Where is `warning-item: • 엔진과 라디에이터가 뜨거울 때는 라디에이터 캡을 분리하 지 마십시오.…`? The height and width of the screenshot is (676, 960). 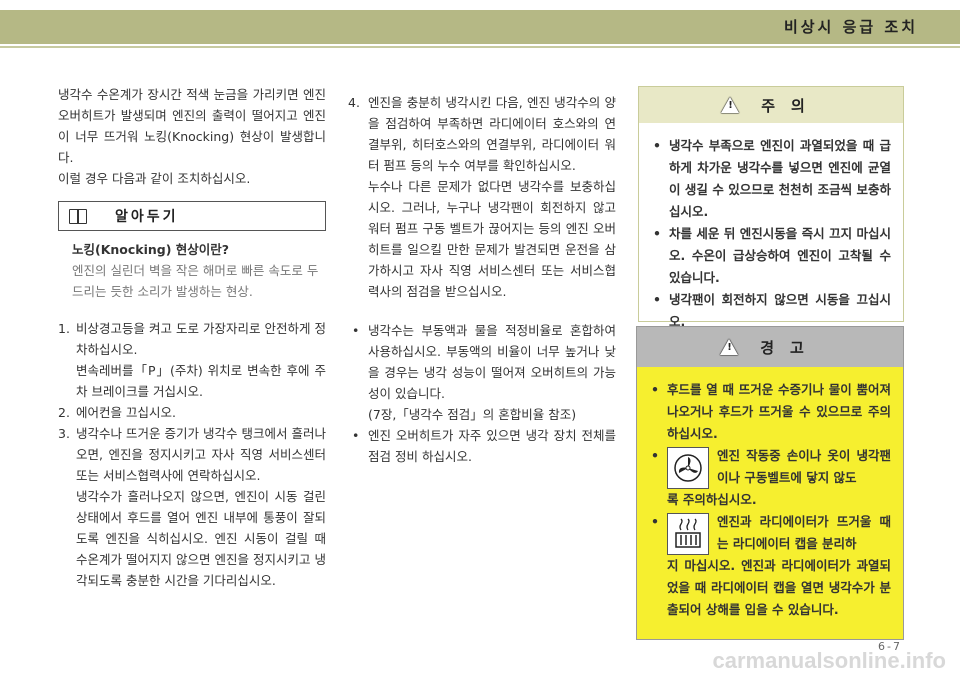
warning-item: • 엔진과 라디에이터가 뜨거울 때는 라디에이터 캡을 분리하 지 마십시오.… is located at coordinates (769, 566).